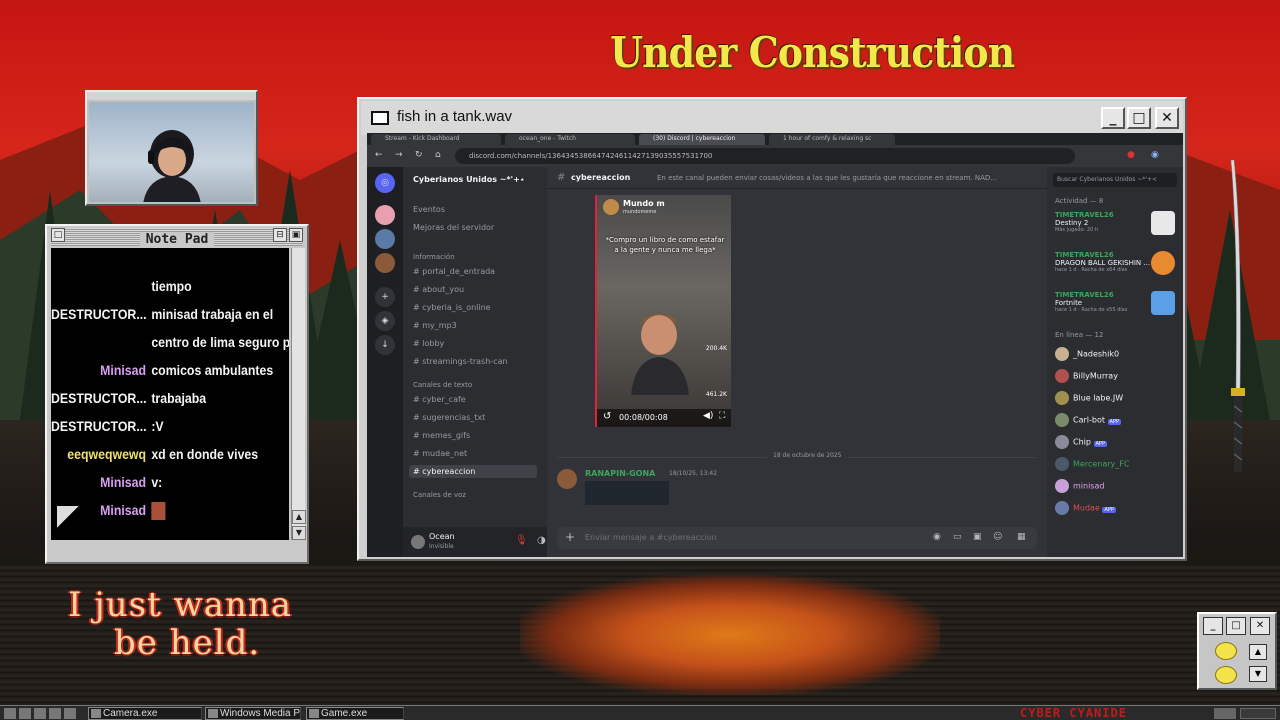 This screenshot has width=1280, height=720. What do you see at coordinates (1081, 442) in the screenshot?
I see `member-item: Chip APP` at bounding box center [1081, 442].